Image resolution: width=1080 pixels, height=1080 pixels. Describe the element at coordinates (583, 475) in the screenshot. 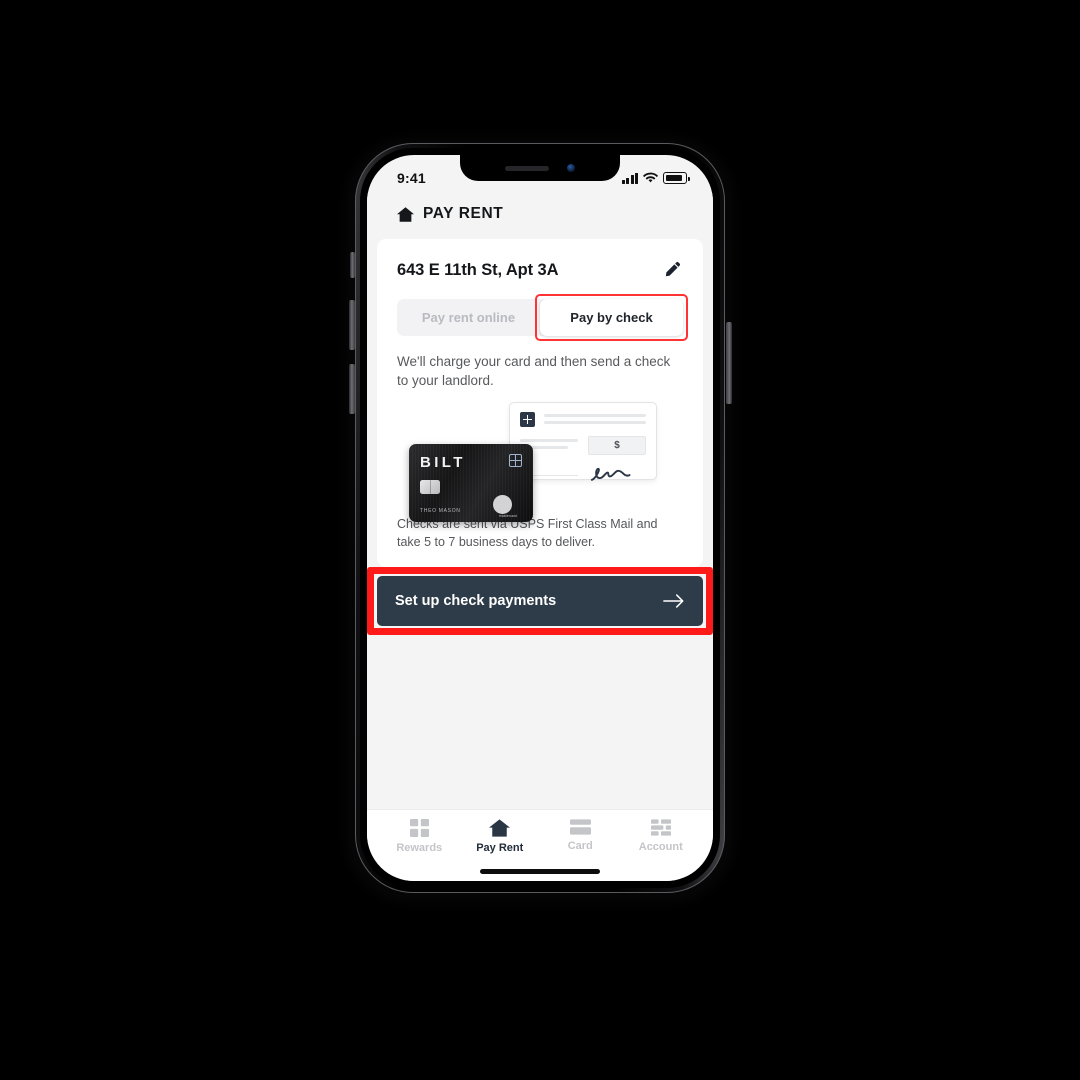

I see `check-signature-row` at that location.